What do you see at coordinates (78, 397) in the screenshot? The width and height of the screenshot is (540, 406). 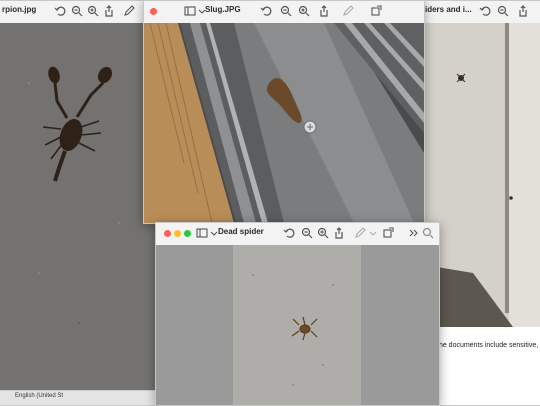 I see `status-bar: English (United St` at bounding box center [78, 397].